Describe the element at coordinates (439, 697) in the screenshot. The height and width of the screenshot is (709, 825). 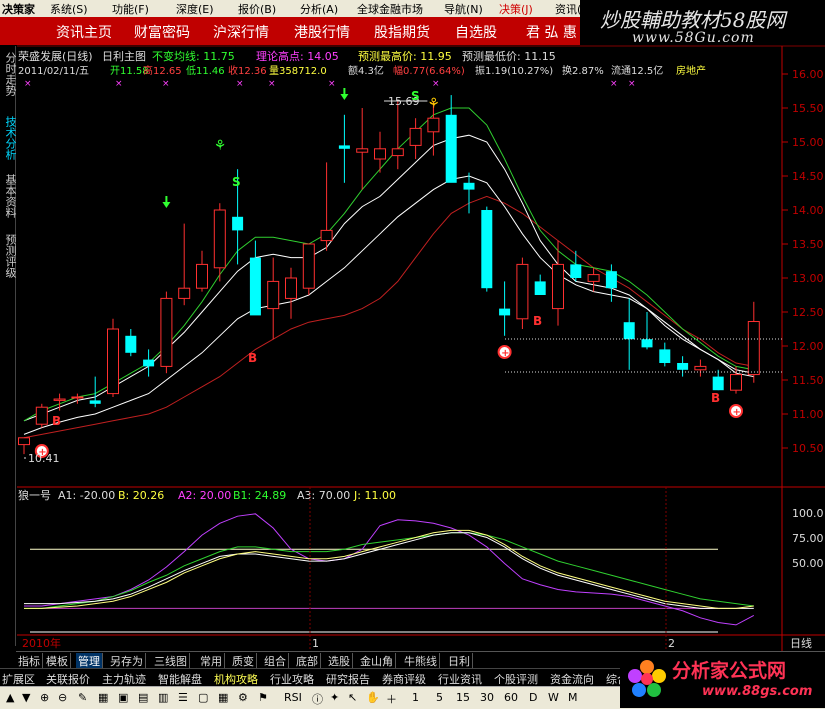
I see `btn-period-5: 5` at that location.